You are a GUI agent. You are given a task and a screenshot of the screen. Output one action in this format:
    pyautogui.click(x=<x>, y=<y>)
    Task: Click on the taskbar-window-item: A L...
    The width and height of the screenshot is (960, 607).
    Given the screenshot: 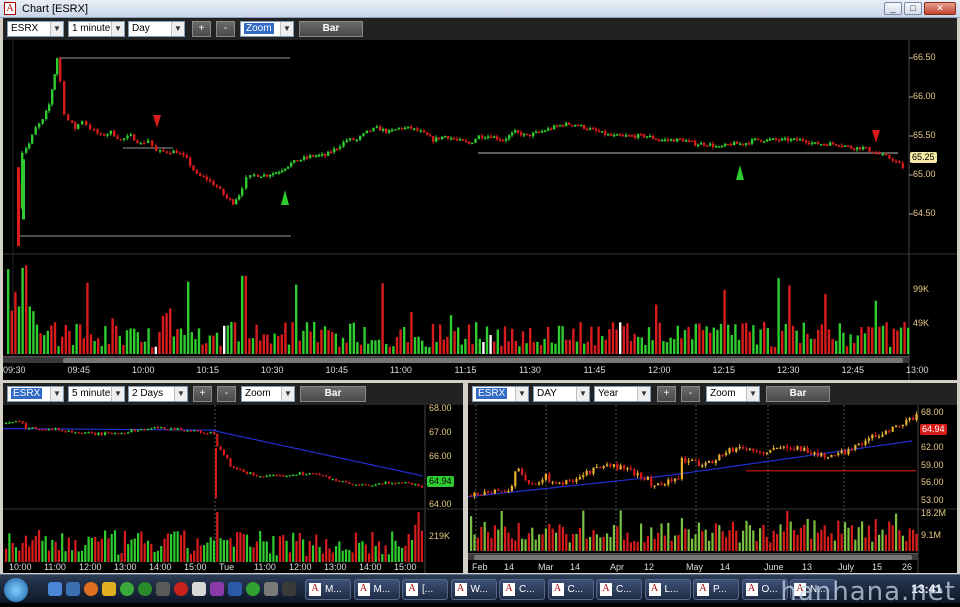 What is the action you would take?
    pyautogui.click(x=667, y=589)
    